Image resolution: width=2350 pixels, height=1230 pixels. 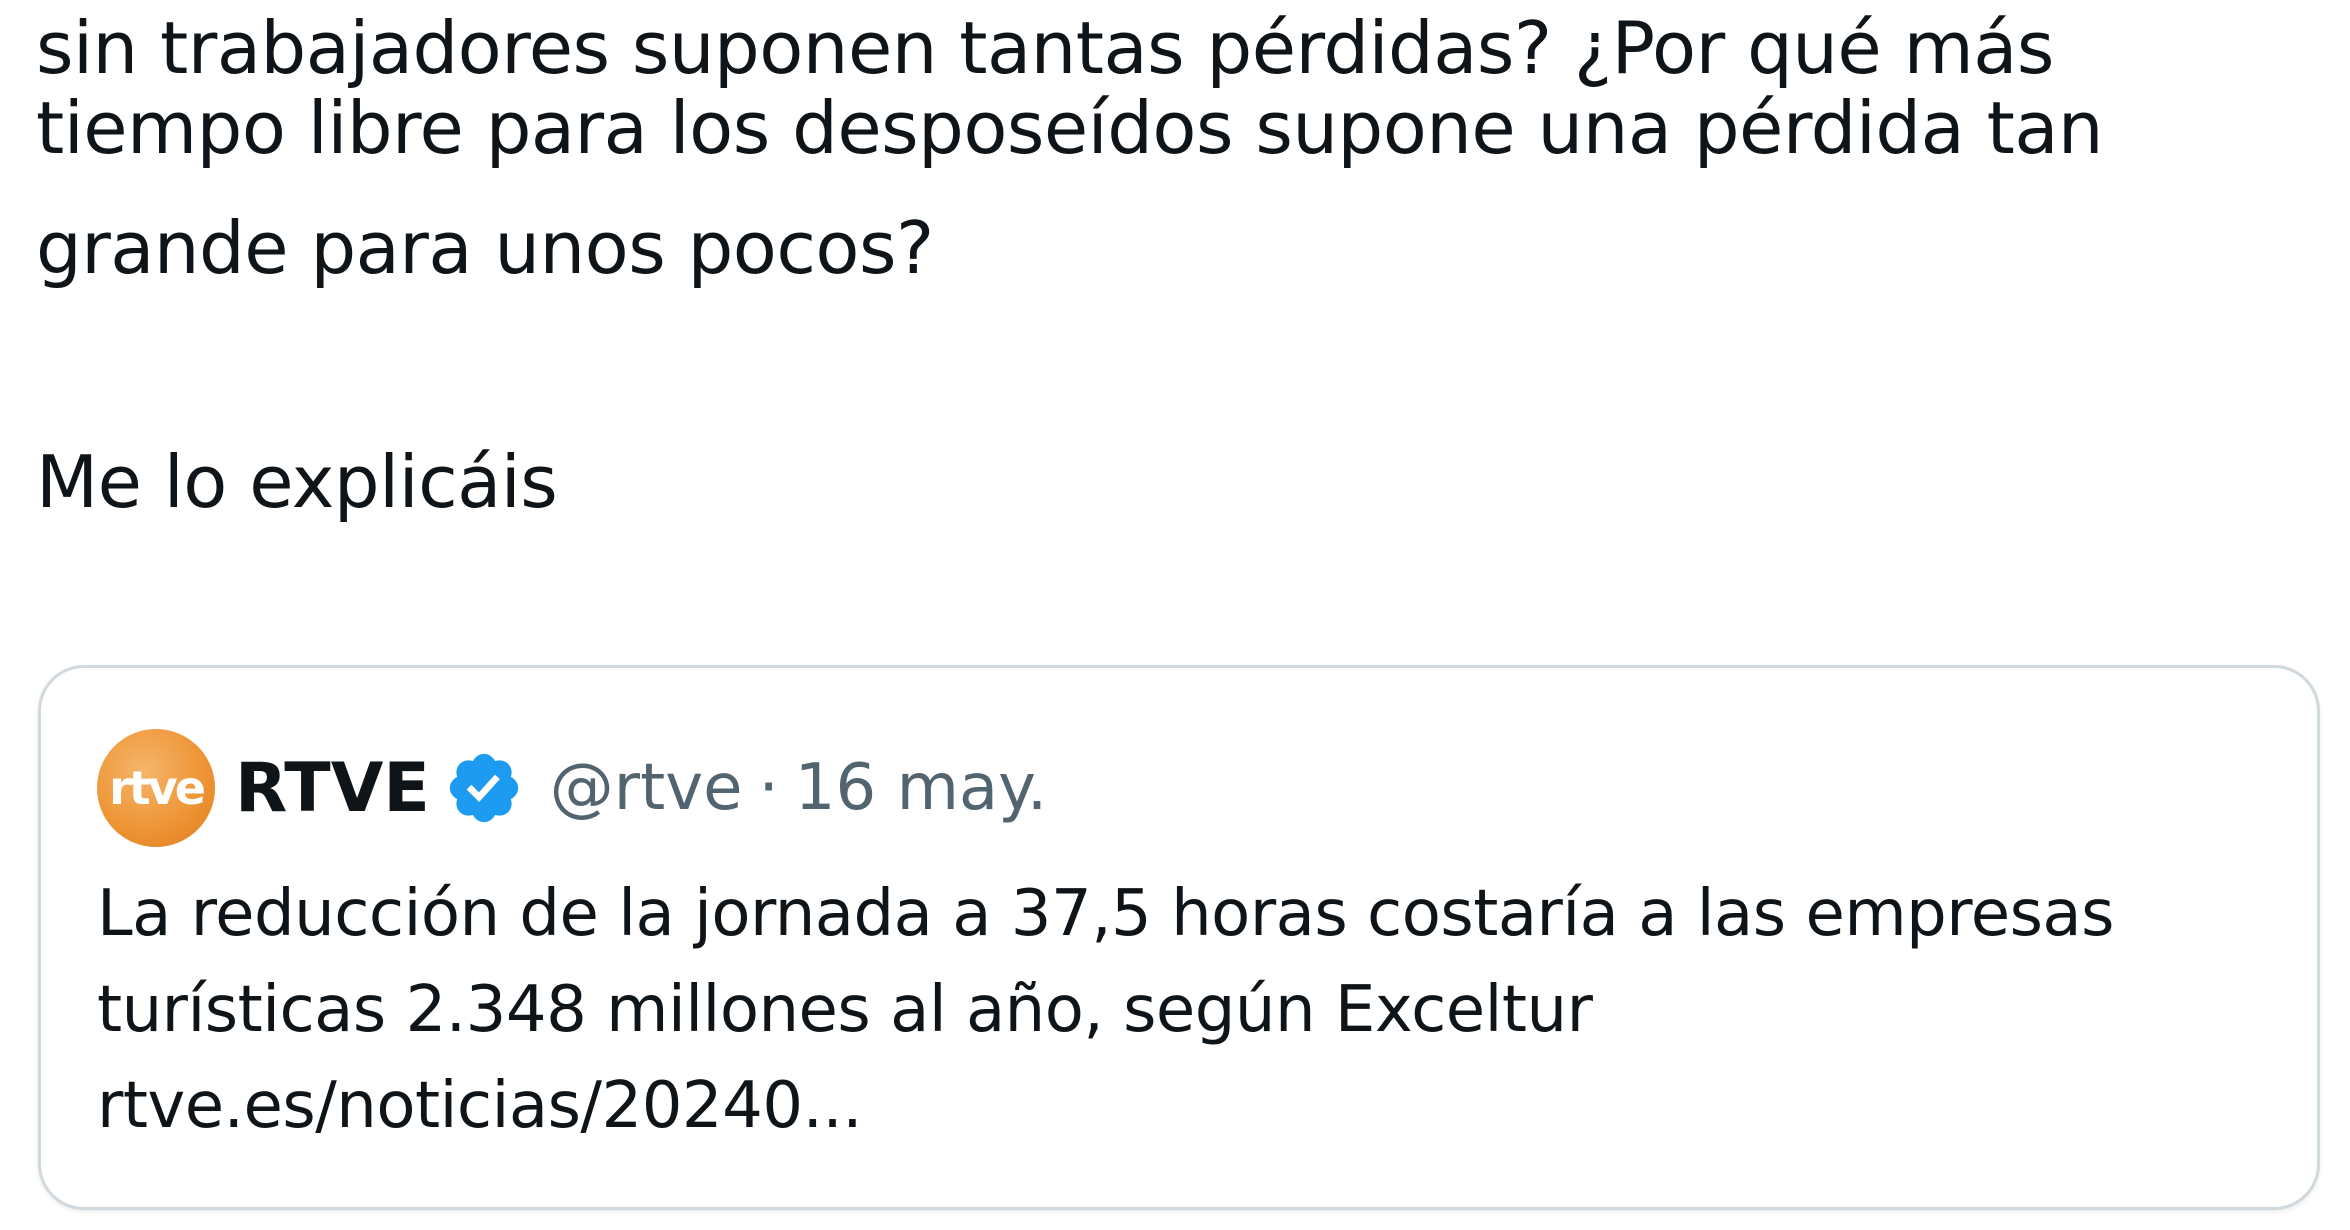 I want to click on avatar-logo-text: rtve, so click(x=157, y=788).